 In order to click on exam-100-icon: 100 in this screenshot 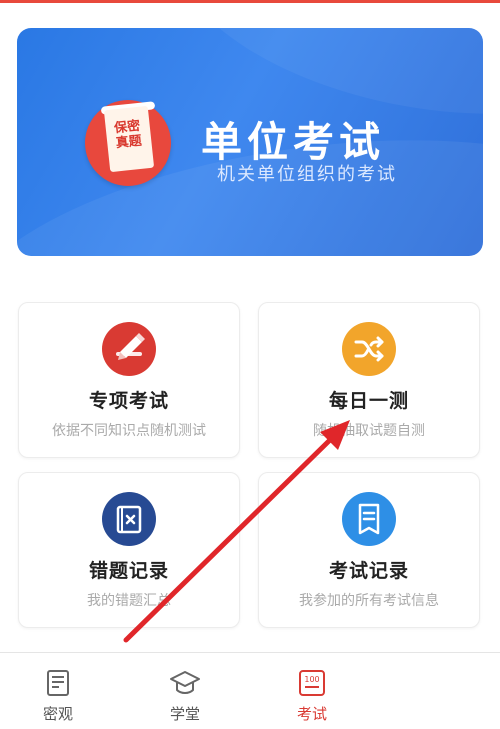, I will do `click(312, 683)`.